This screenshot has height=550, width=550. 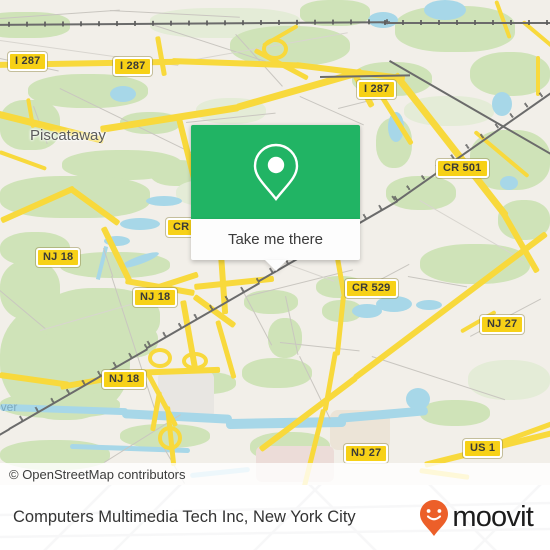 I want to click on popup-pointer, so click(x=275, y=265).